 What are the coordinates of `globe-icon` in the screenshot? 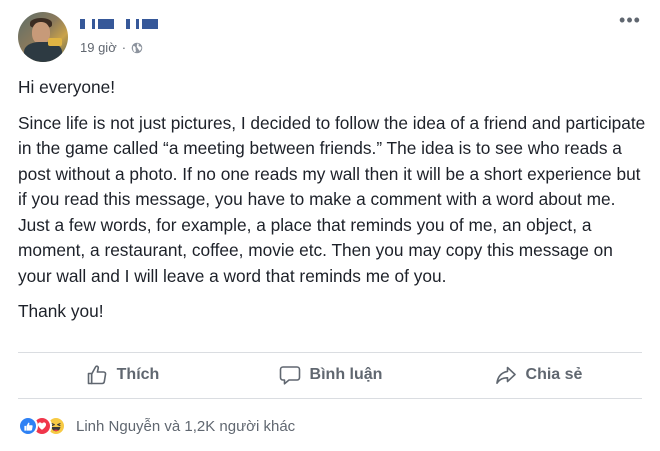 It's located at (137, 48).